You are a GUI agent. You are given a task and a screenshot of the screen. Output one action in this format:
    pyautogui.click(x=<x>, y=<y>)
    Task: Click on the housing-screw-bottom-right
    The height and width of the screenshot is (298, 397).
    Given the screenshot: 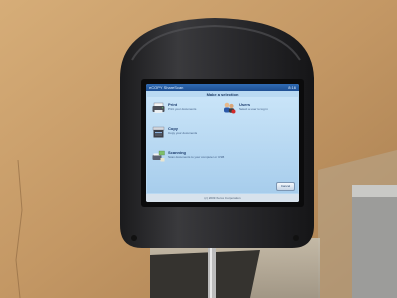 What is the action you would take?
    pyautogui.click(x=296, y=238)
    